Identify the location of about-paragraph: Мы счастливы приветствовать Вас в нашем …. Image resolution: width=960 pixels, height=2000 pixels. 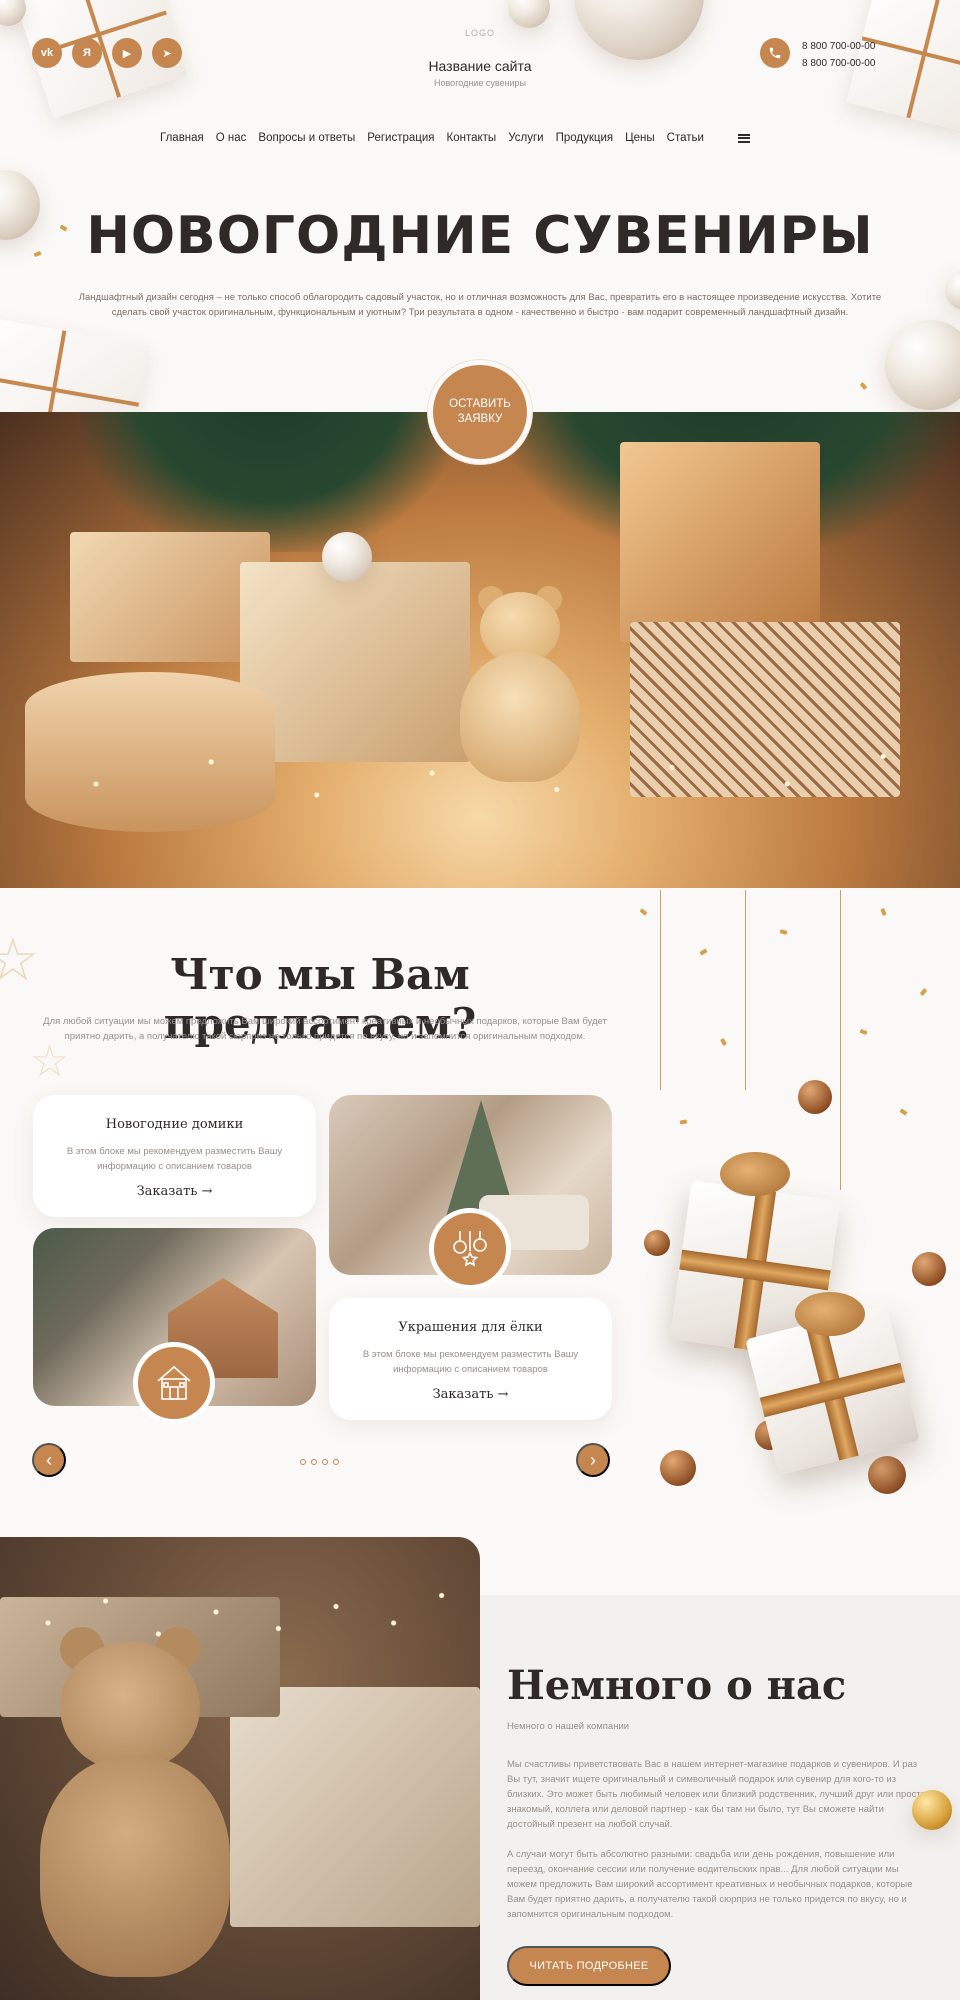
(716, 1794).